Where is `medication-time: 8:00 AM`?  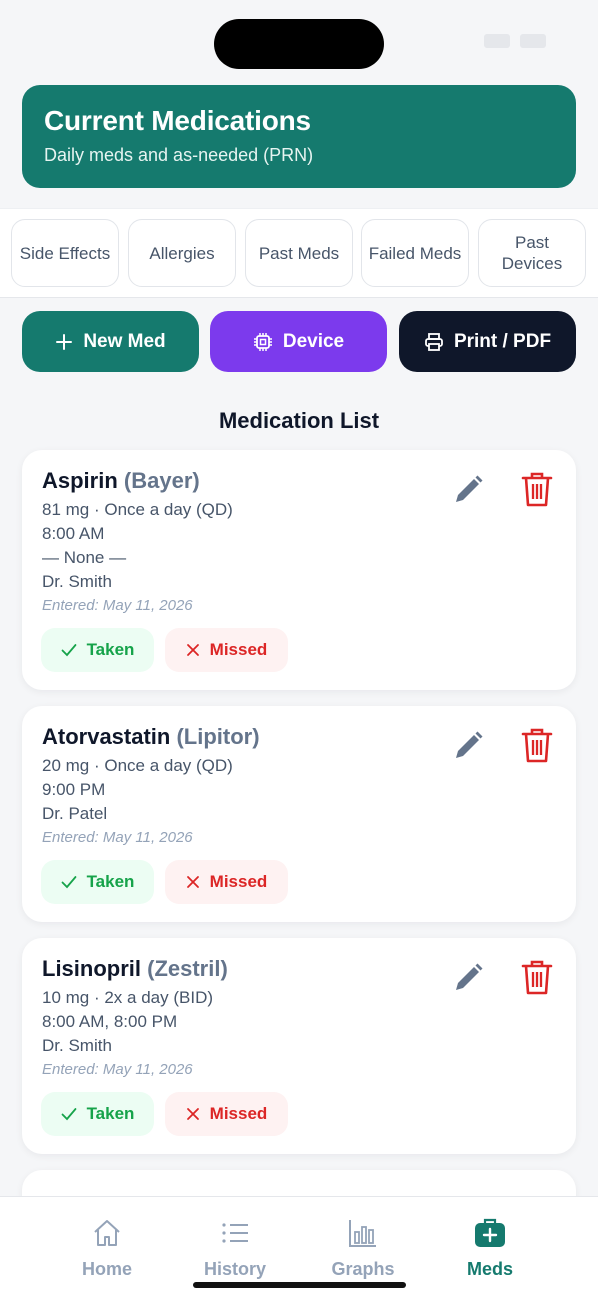
medication-time: 8:00 AM is located at coordinates (73, 533).